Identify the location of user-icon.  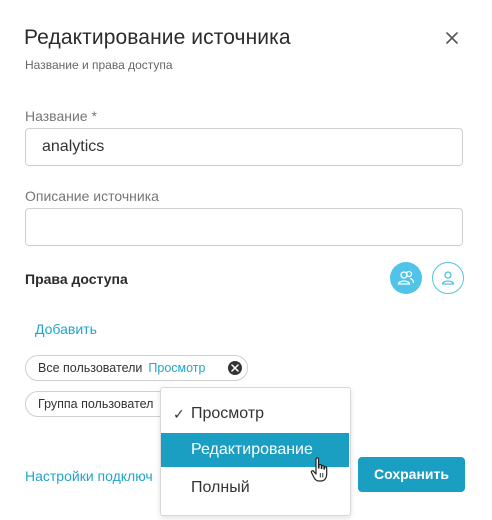
(448, 278).